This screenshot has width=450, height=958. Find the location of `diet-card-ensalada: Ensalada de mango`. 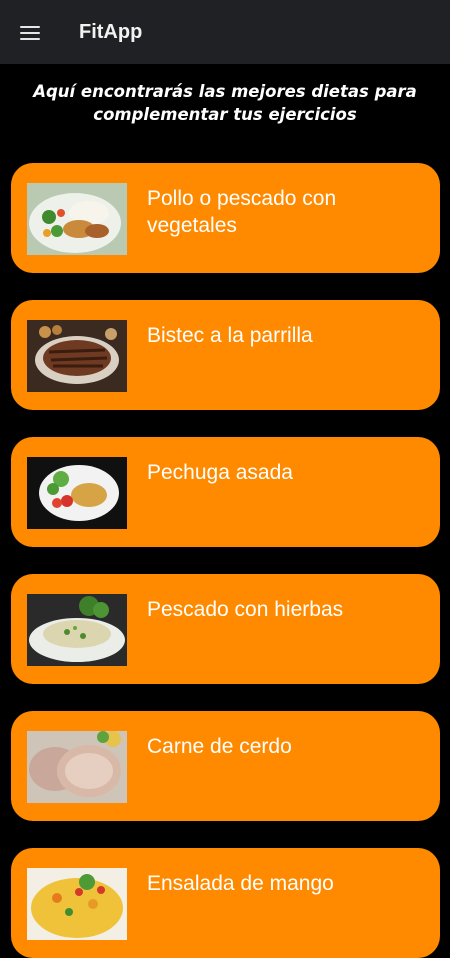

diet-card-ensalada: Ensalada de mango is located at coordinates (225, 903).